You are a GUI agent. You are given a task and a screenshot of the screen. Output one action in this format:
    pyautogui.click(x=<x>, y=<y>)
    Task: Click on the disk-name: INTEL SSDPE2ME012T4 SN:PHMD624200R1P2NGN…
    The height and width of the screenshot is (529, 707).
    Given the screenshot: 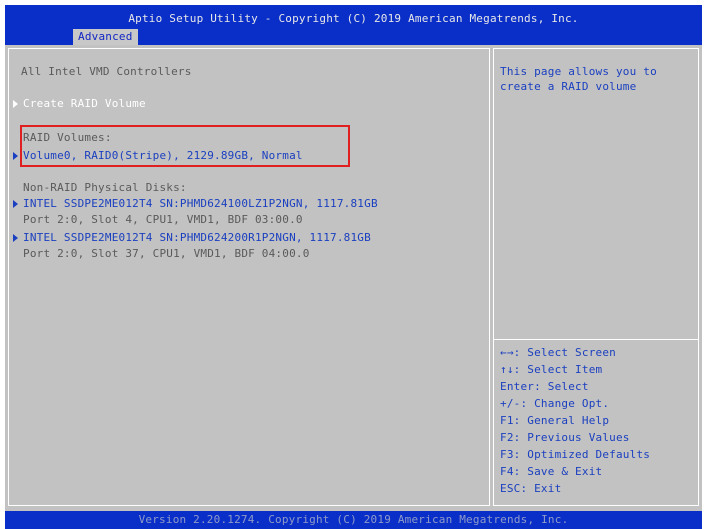 What is the action you would take?
    pyautogui.click(x=197, y=237)
    